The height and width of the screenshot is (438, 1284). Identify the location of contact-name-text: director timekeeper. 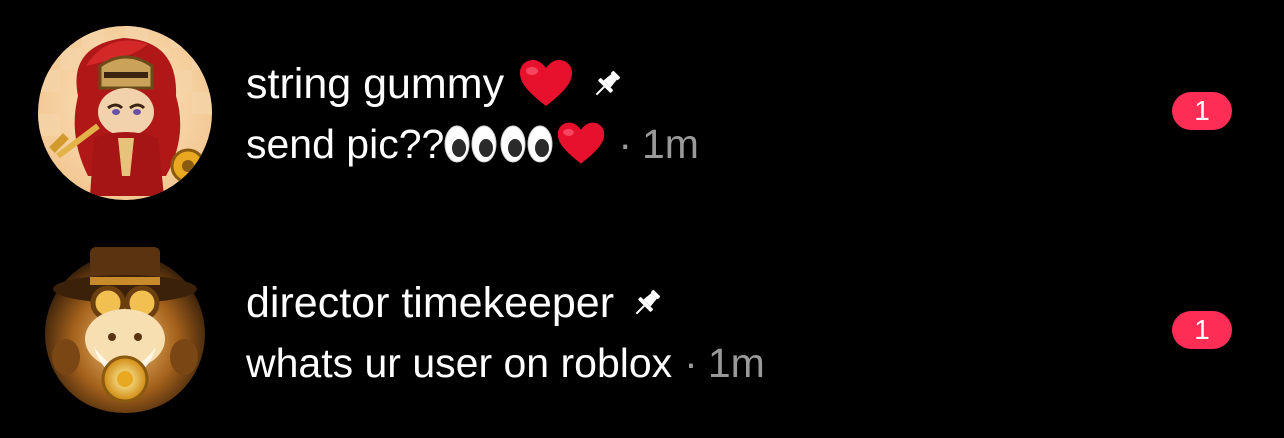
(430, 303).